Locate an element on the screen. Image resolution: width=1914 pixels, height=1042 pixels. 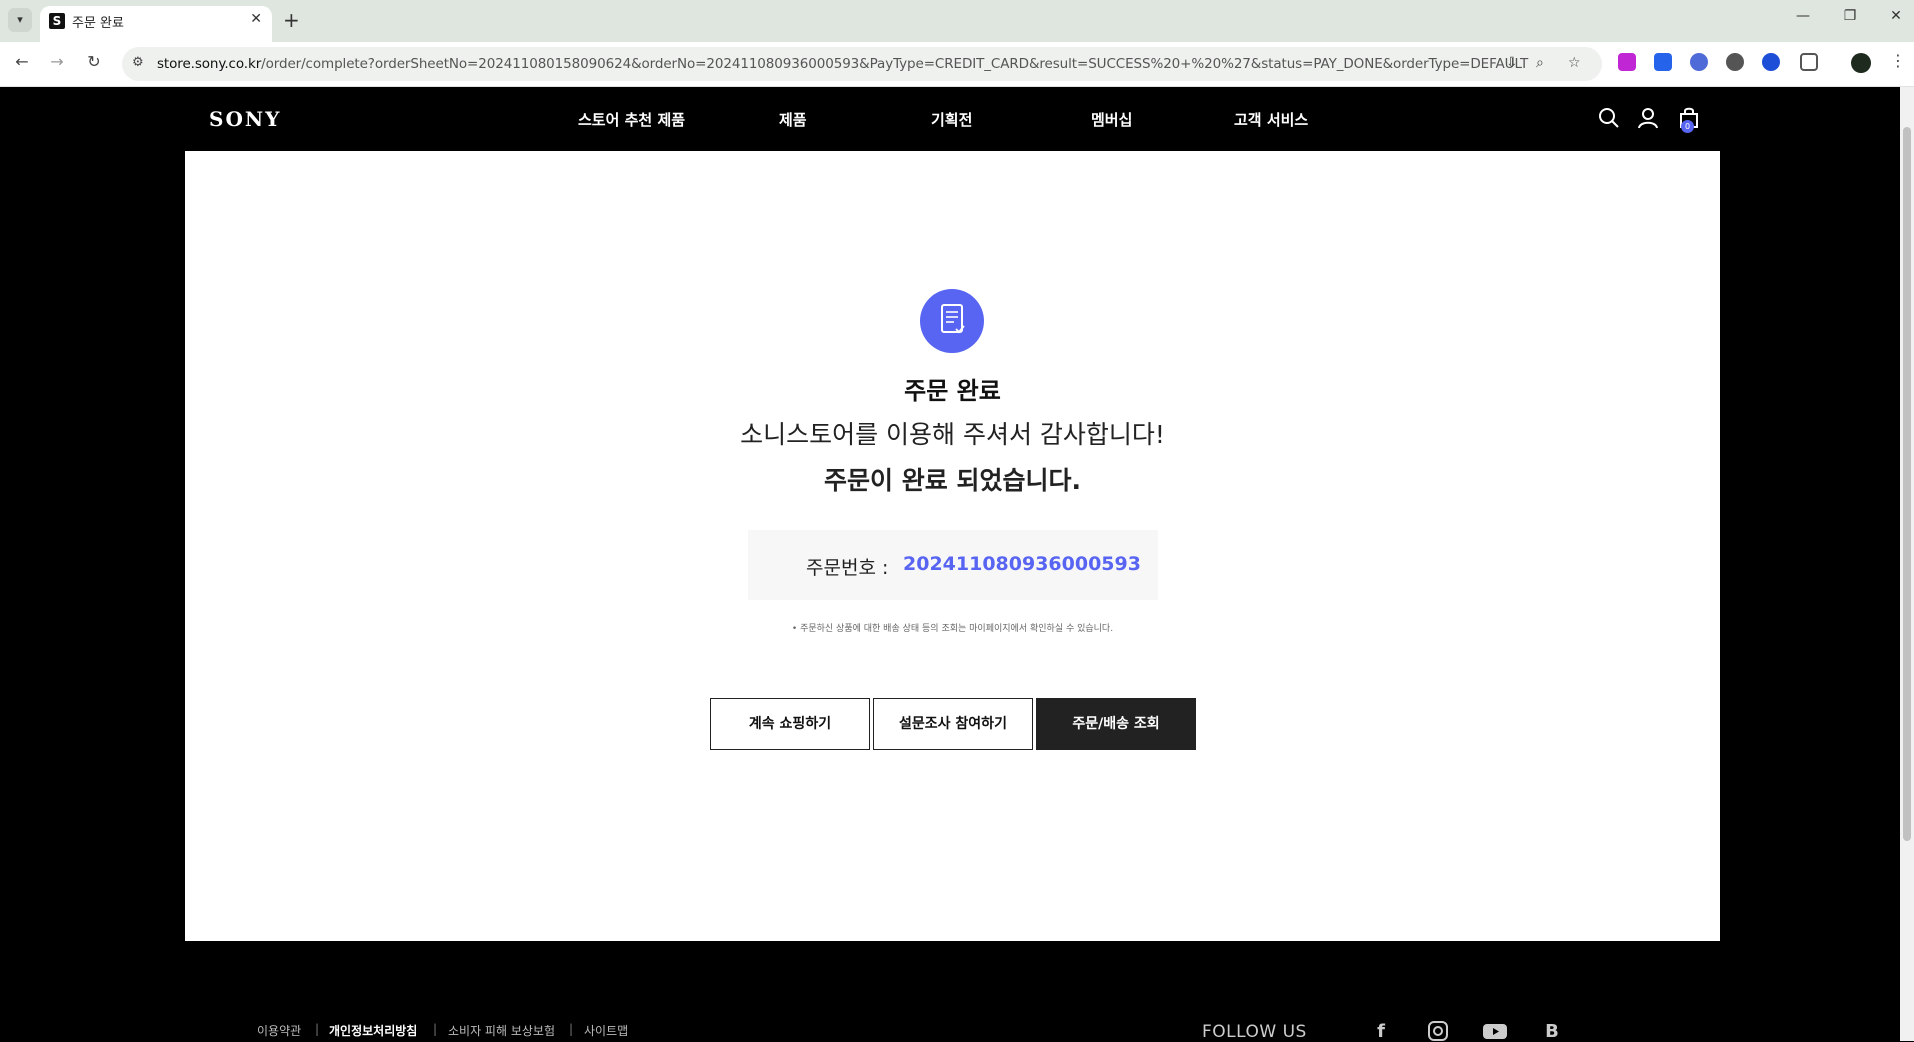
site-header: SONY 스토어 추천 제품 제품 기획전 멤버십 고객 서비스 0 is located at coordinates (950, 119).